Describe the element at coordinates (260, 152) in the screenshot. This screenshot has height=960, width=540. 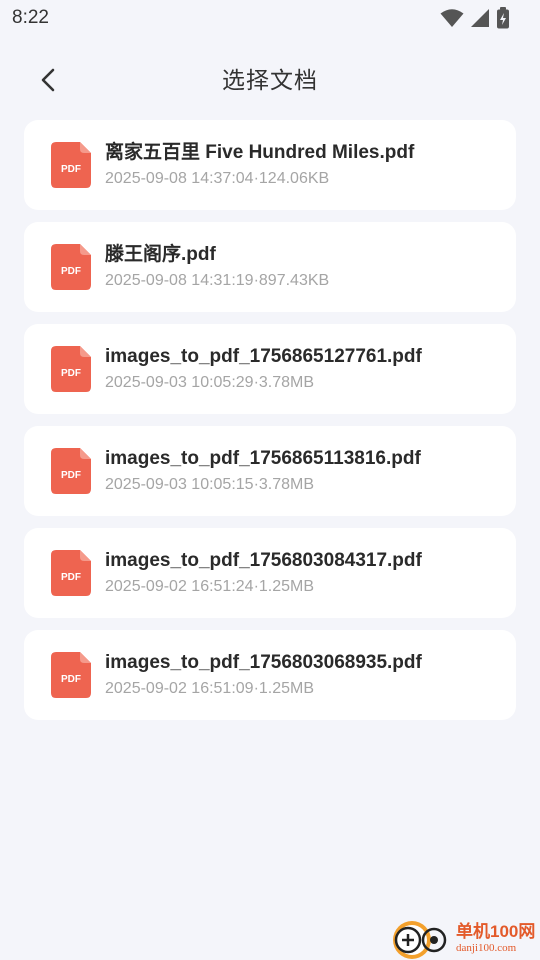
I see `file-name: 离家五百里 Five Hundred Miles.pdf` at that location.